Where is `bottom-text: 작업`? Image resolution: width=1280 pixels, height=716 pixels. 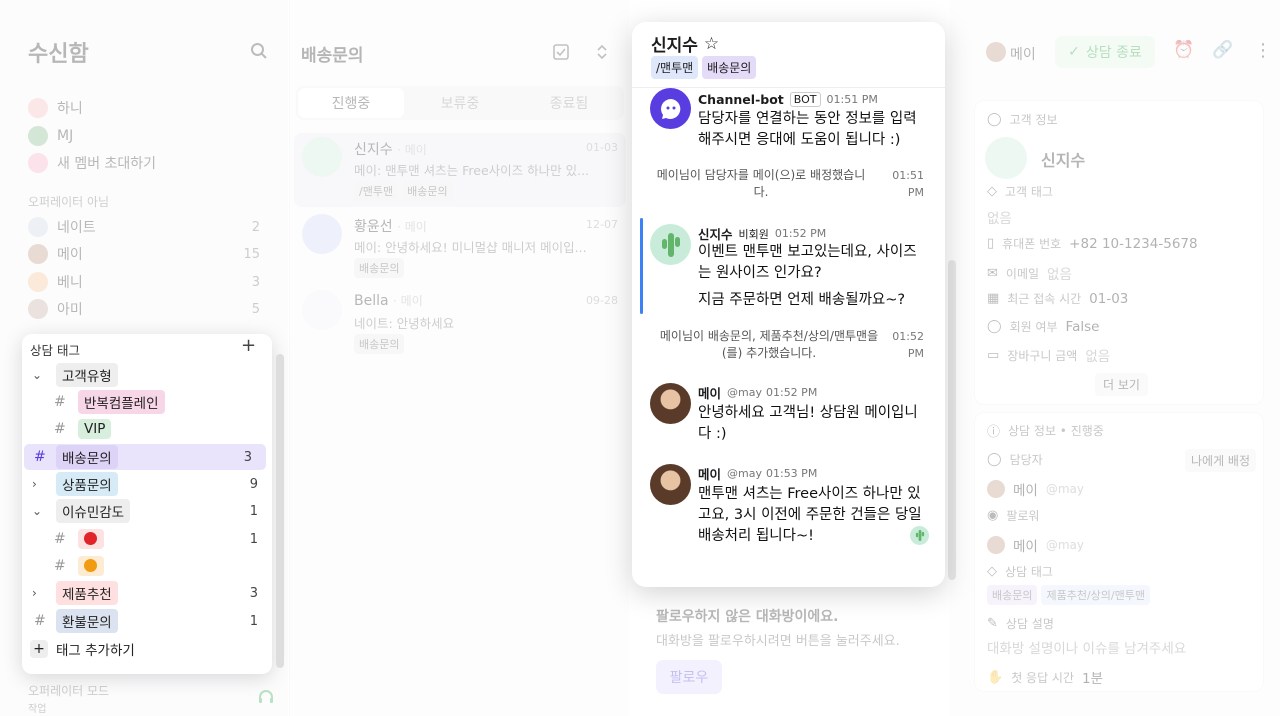 bottom-text: 작업 is located at coordinates (37, 709).